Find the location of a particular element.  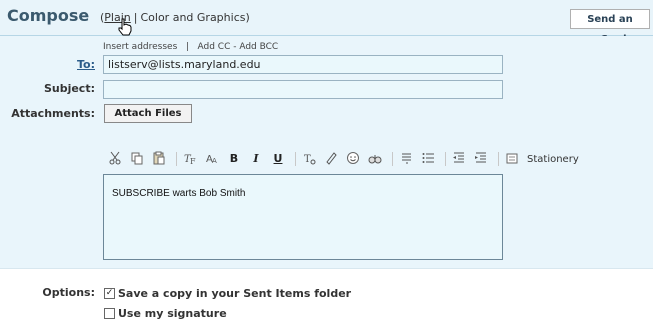

svg-text: T is located at coordinates (307, 159).